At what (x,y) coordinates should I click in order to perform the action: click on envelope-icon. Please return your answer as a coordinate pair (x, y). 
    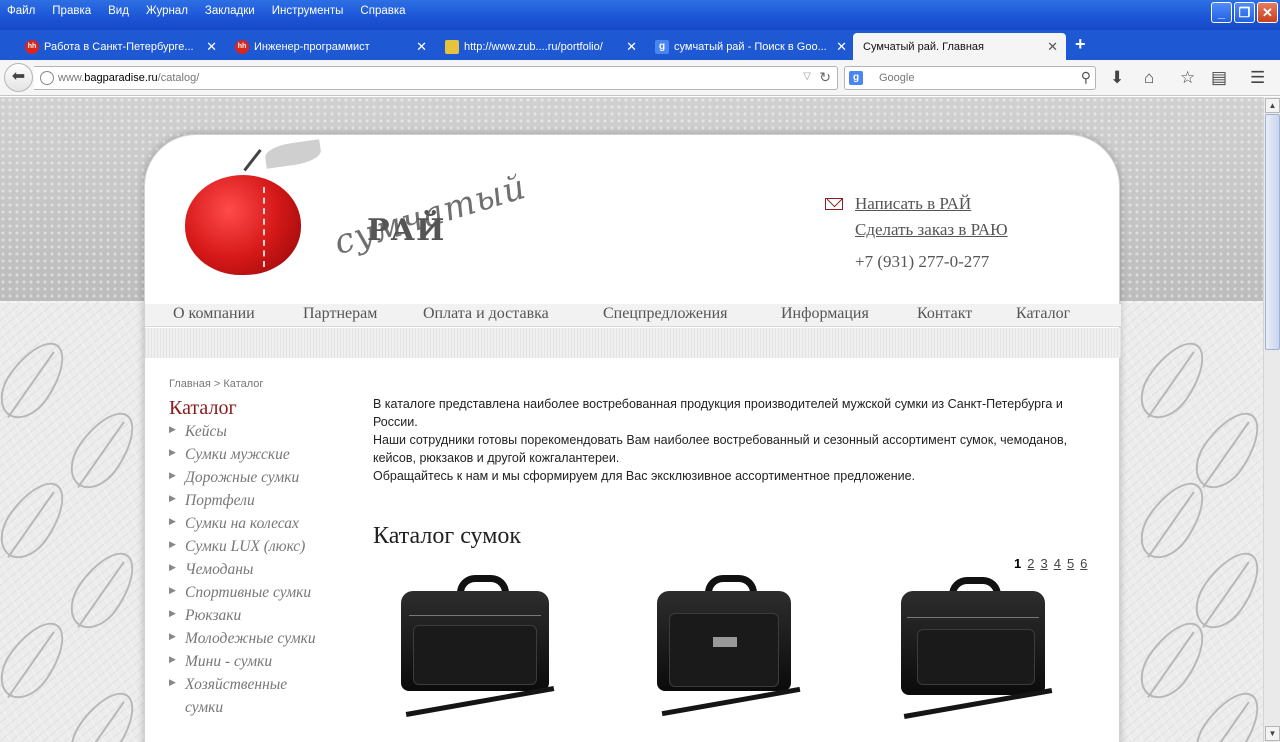
    Looking at the image, I should click on (834, 204).